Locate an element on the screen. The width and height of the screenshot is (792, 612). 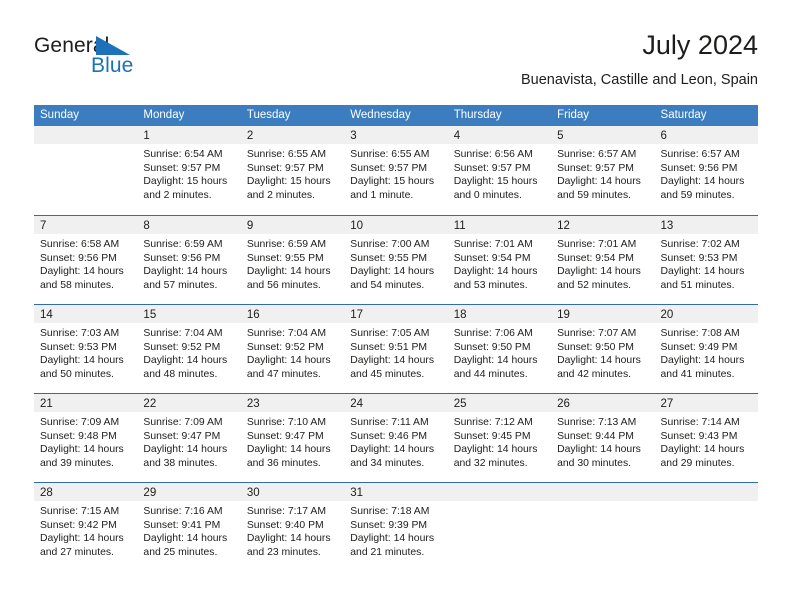
day-number: 21 is located at coordinates (46, 404).